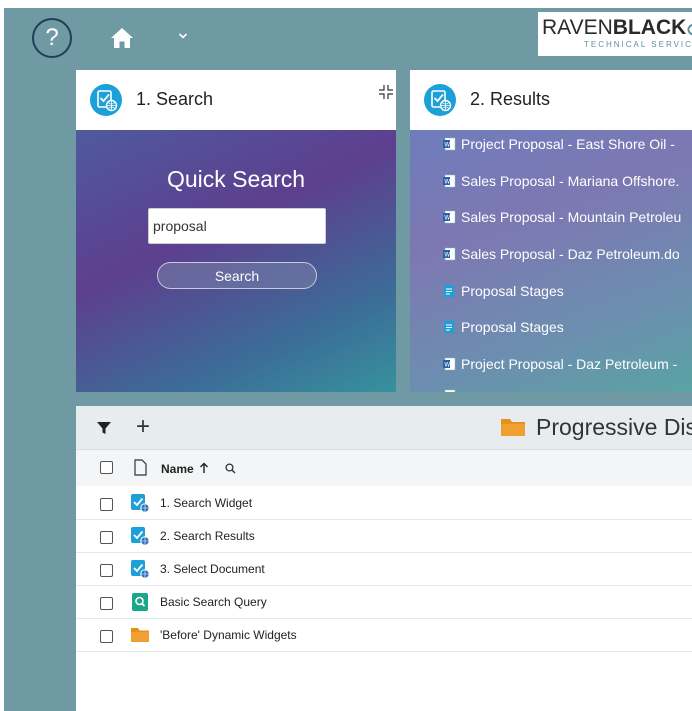 The image size is (692, 711). I want to click on result-item: W Sales Proposal - Daz Petroleum.do, so click(561, 254).